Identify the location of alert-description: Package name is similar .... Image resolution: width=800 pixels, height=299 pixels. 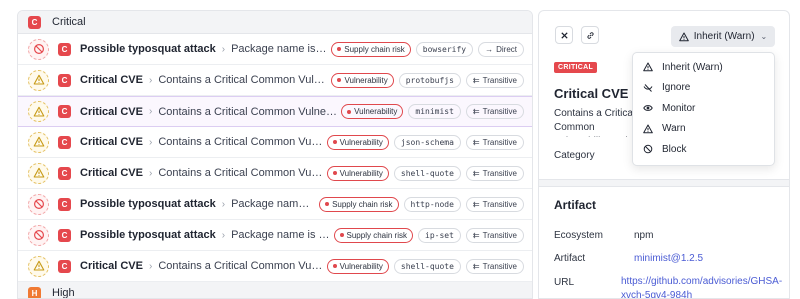
(273, 204).